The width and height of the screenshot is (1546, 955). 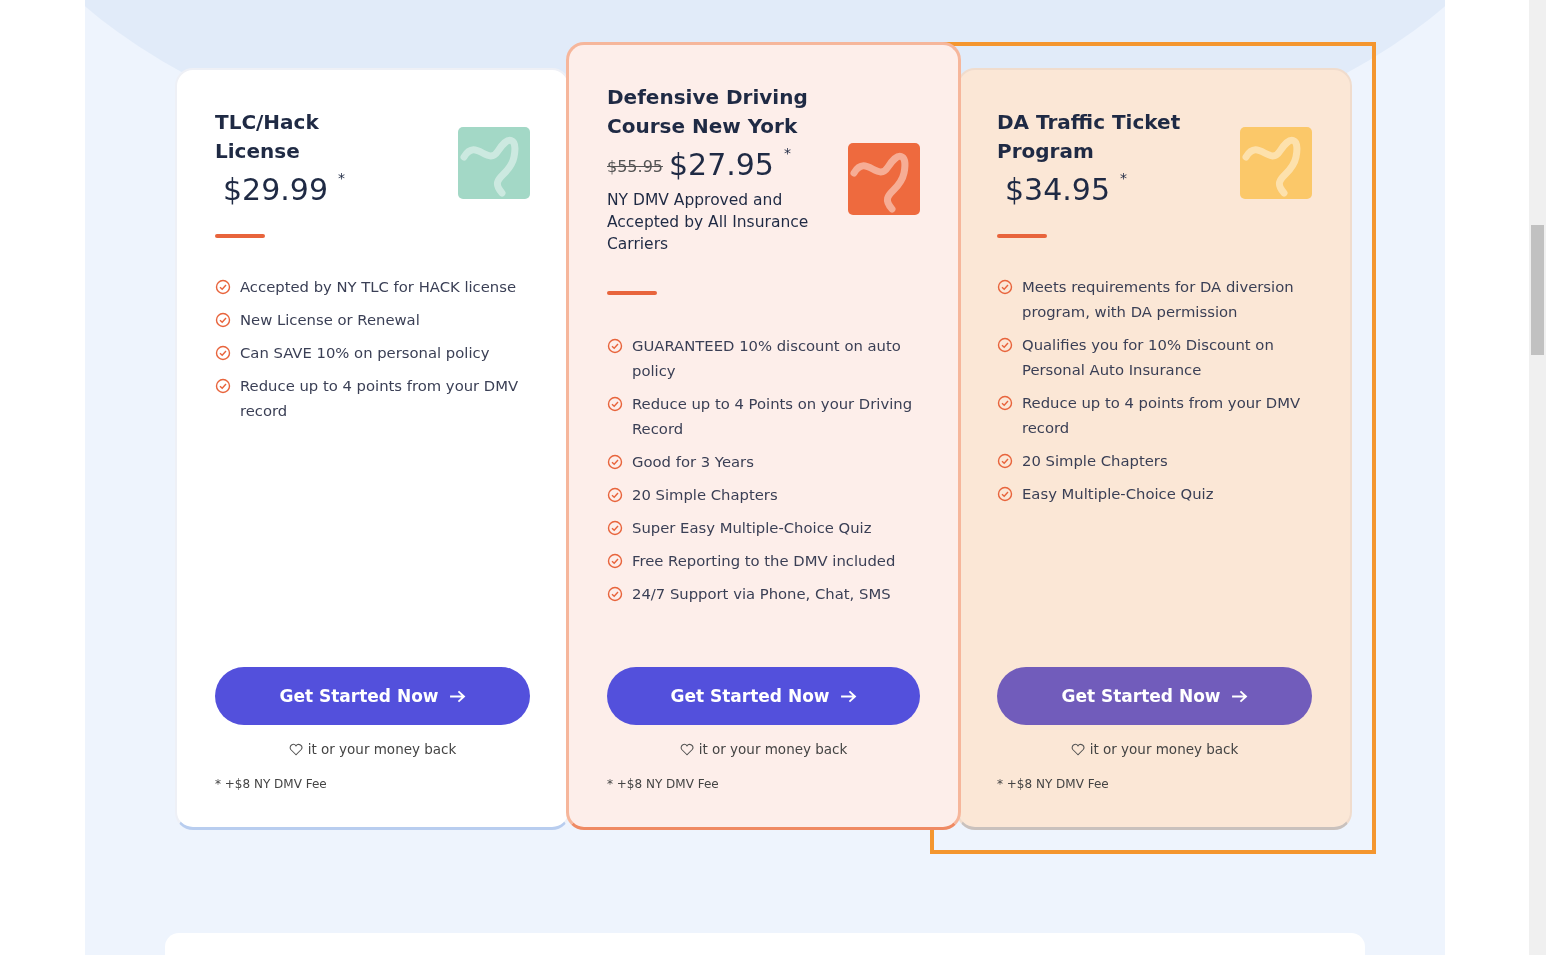 I want to click on old-price: $55.95, so click(x=635, y=166).